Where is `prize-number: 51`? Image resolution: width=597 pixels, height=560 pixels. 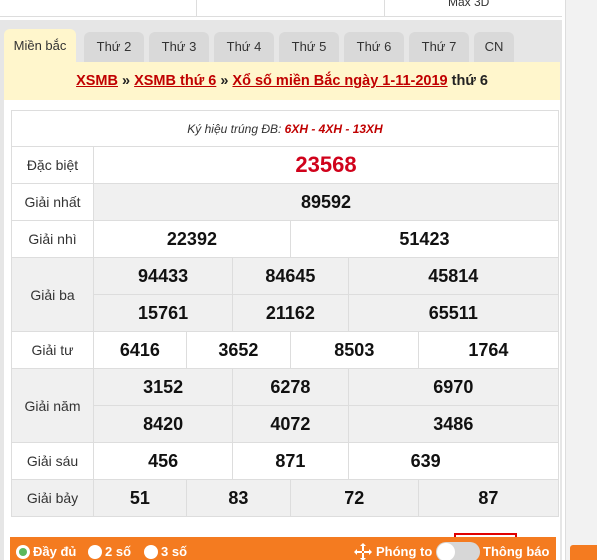 prize-number: 51 is located at coordinates (140, 498).